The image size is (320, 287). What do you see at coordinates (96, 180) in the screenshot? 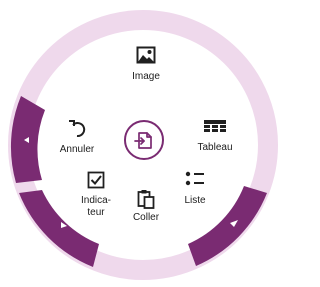
I see `checkbox-icon` at bounding box center [96, 180].